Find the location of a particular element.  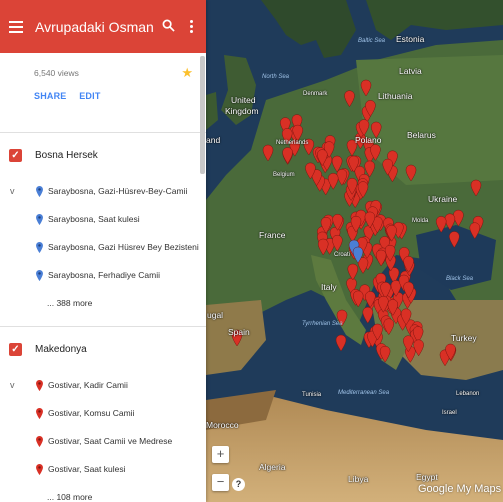

map-label: ugal is located at coordinates (215, 315).